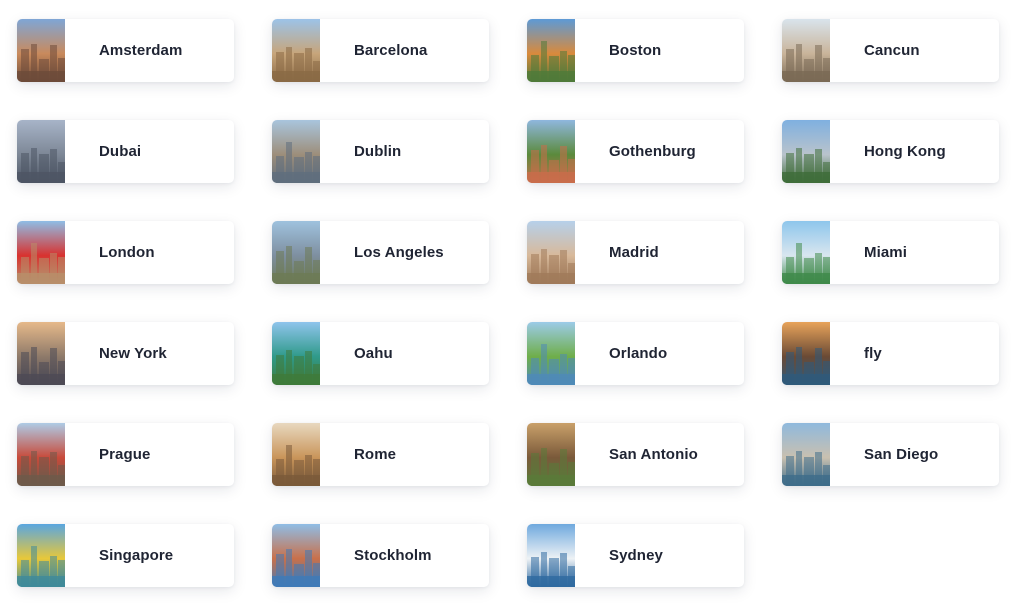 This screenshot has height=610, width=1024. I want to click on destination-name: Rome, so click(375, 454).